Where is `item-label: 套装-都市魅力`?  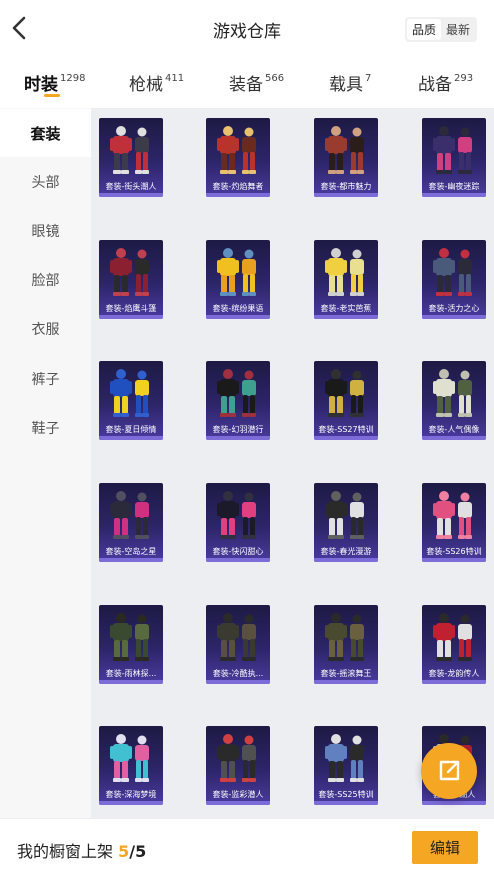
item-label: 套装-都市魅力 is located at coordinates (346, 186).